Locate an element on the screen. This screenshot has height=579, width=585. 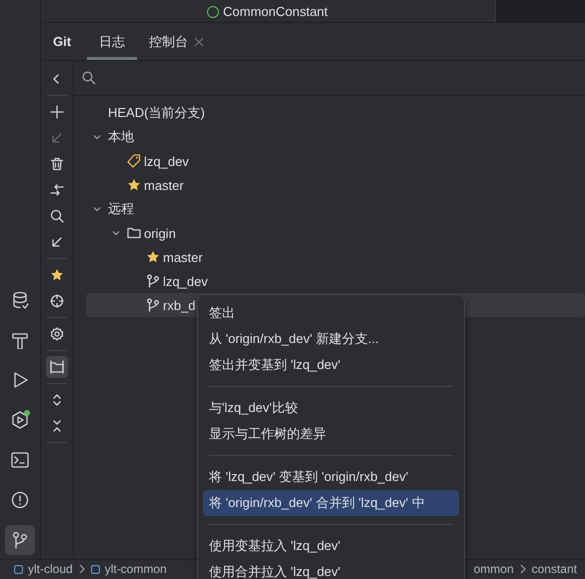
tab-title: CommonConstant is located at coordinates (275, 11).